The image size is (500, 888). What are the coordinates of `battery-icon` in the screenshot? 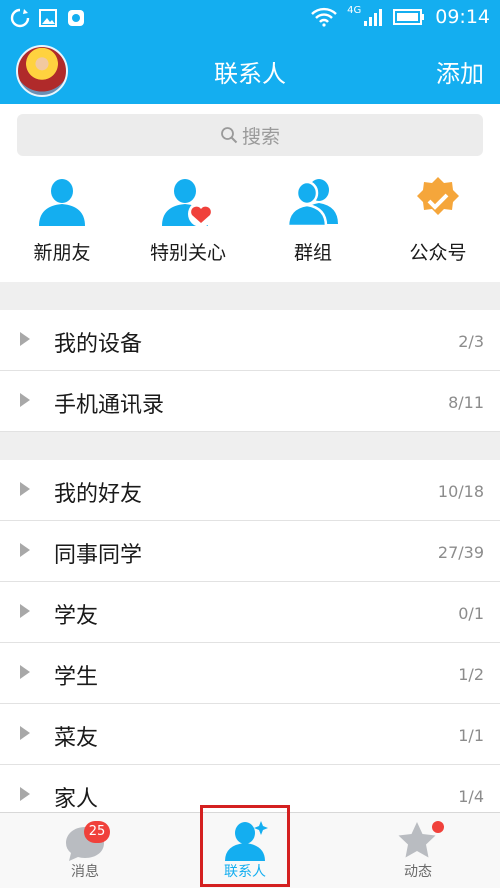 It's located at (409, 17).